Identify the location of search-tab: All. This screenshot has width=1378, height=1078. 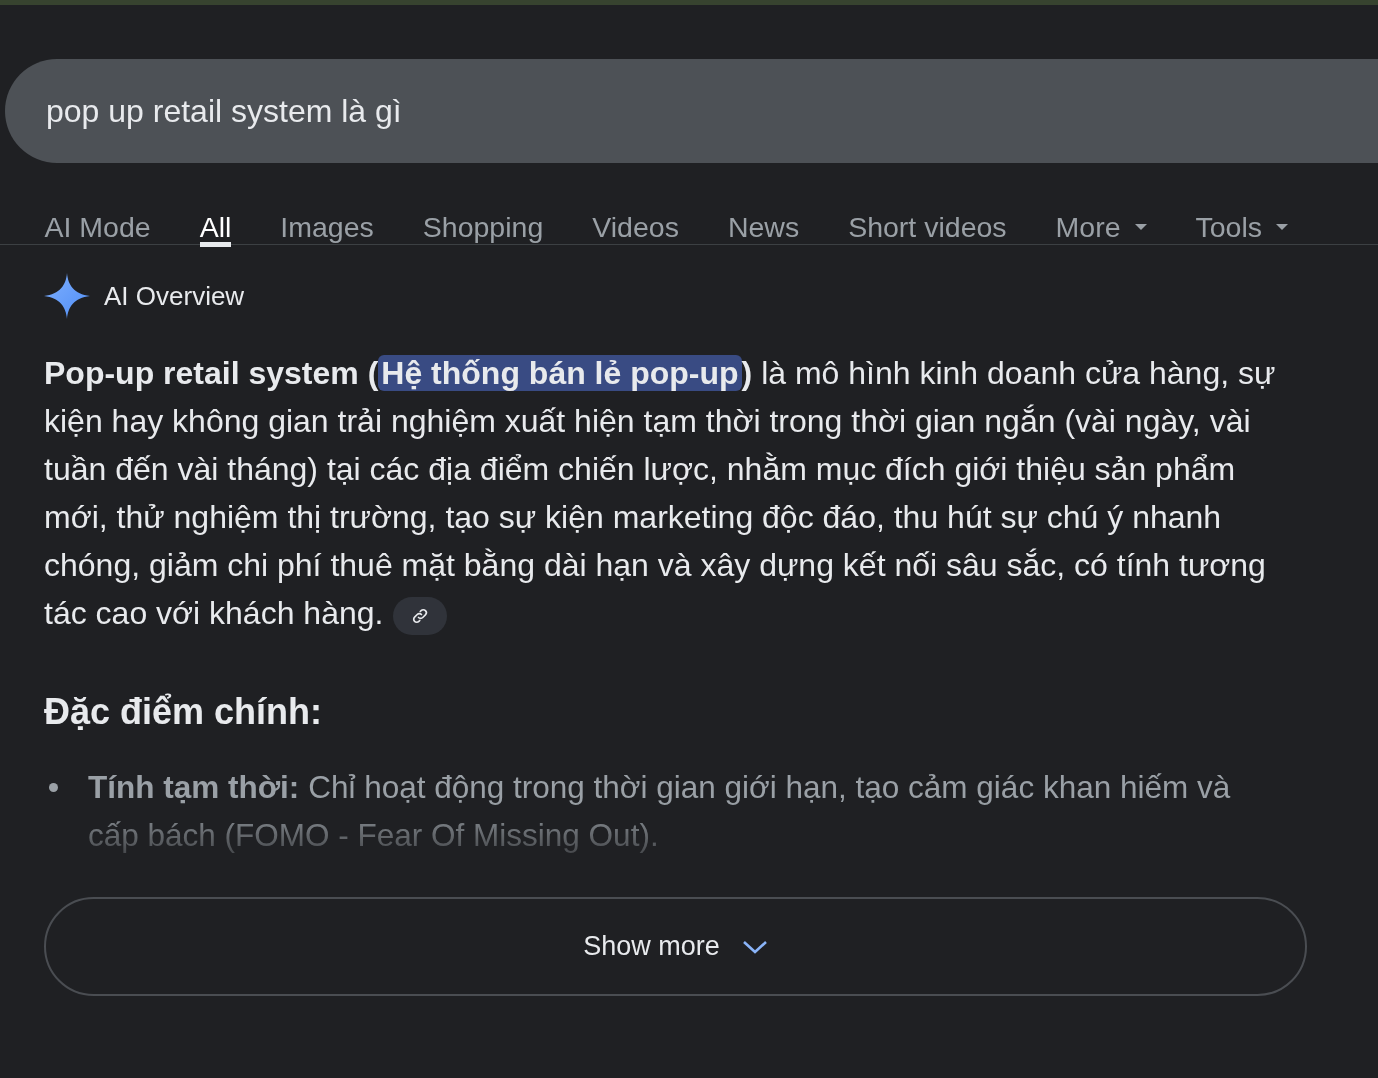
(215, 221).